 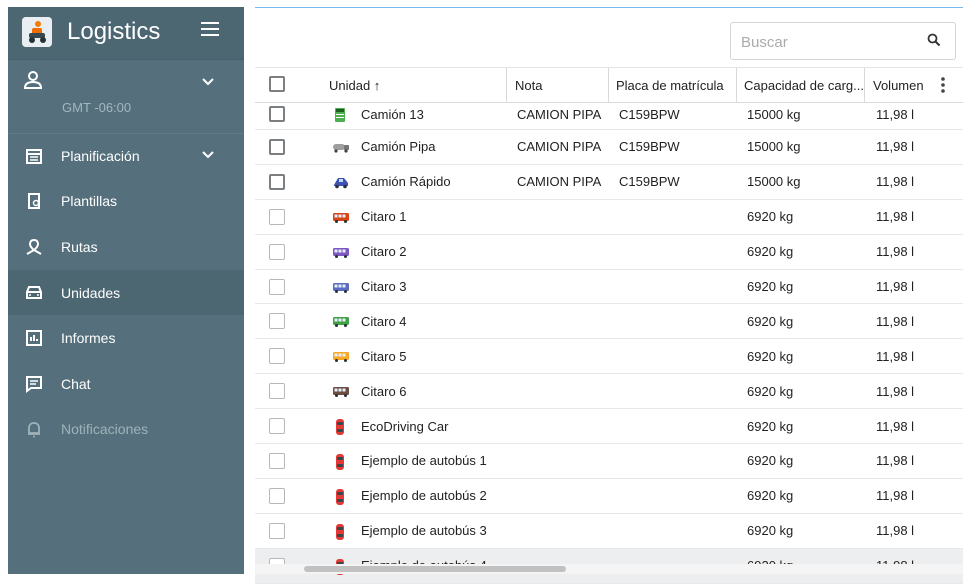 What do you see at coordinates (392, 114) in the screenshot?
I see `unit-name: Camión 13` at bounding box center [392, 114].